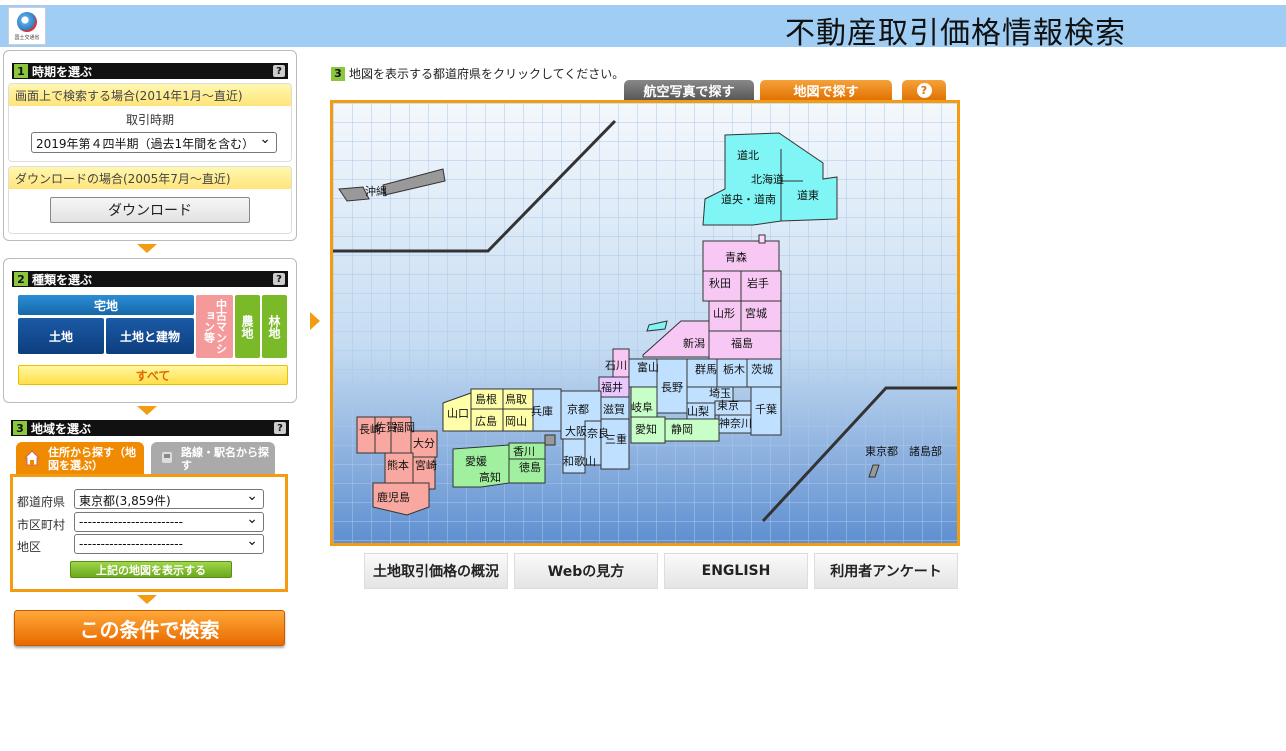 The width and height of the screenshot is (1286, 751). What do you see at coordinates (748, 199) in the screenshot?
I see `label-doo: 道央・道南` at bounding box center [748, 199].